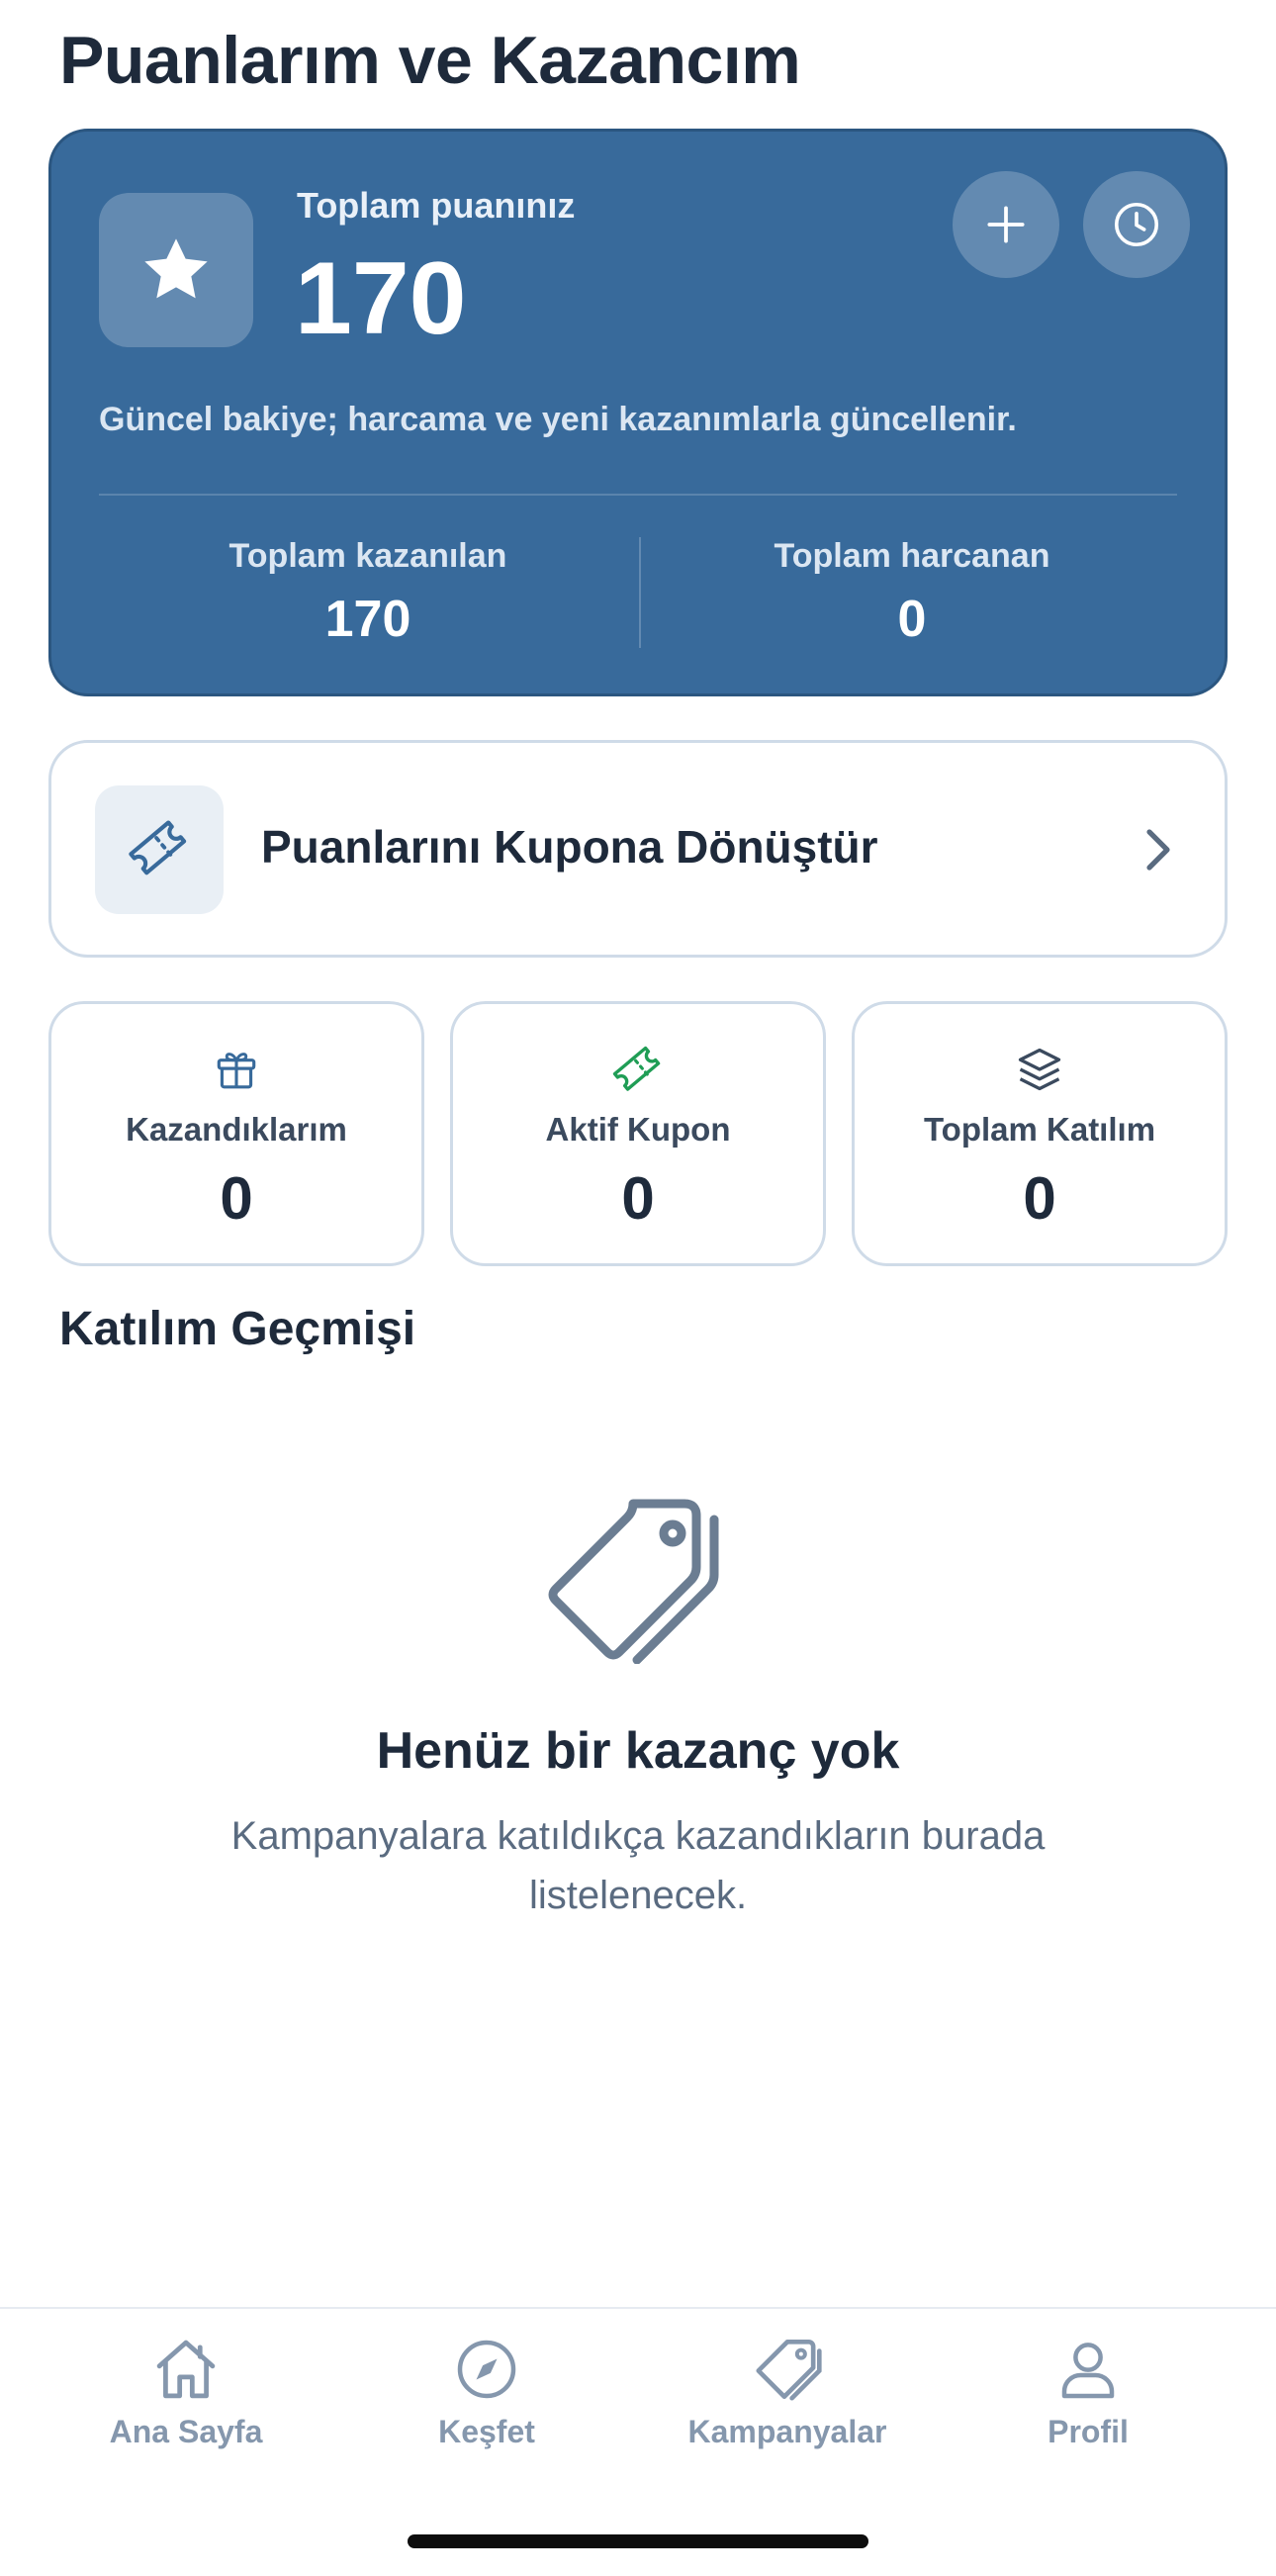 The height and width of the screenshot is (2576, 1276). Describe the element at coordinates (367, 620) in the screenshot. I see `total-earned-value: 170` at that location.